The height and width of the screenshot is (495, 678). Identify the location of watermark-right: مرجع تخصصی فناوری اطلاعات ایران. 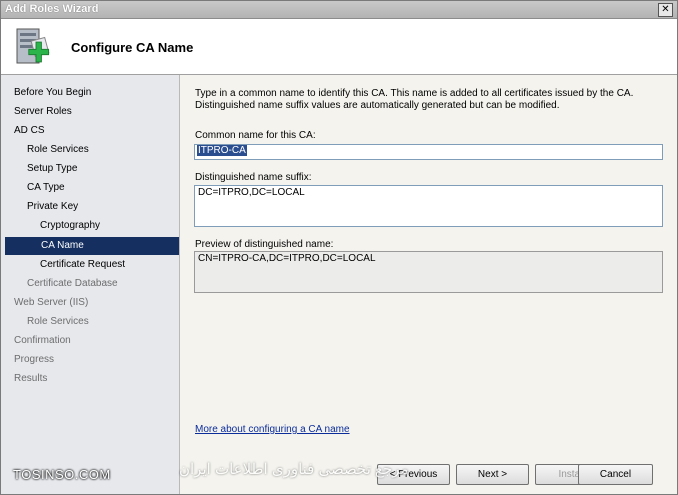
(294, 469).